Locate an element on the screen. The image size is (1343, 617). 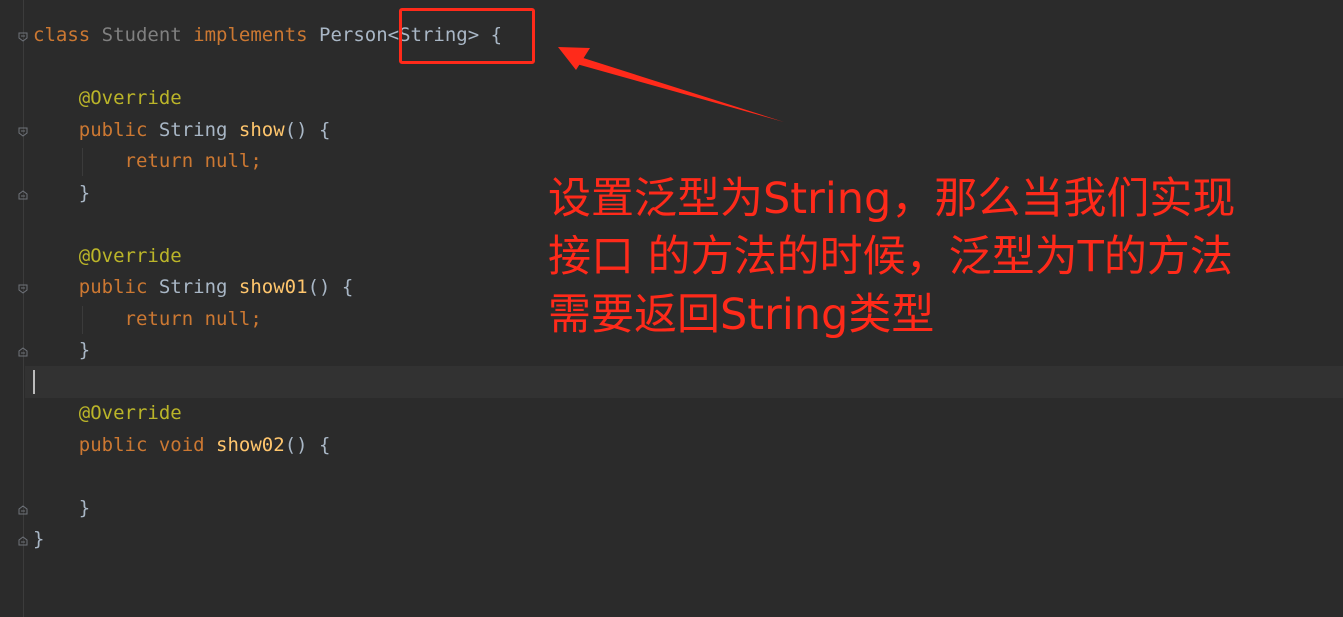
annotation-line-1: 设置泛型为String，那么当我们实现 is located at coordinates (892, 199).